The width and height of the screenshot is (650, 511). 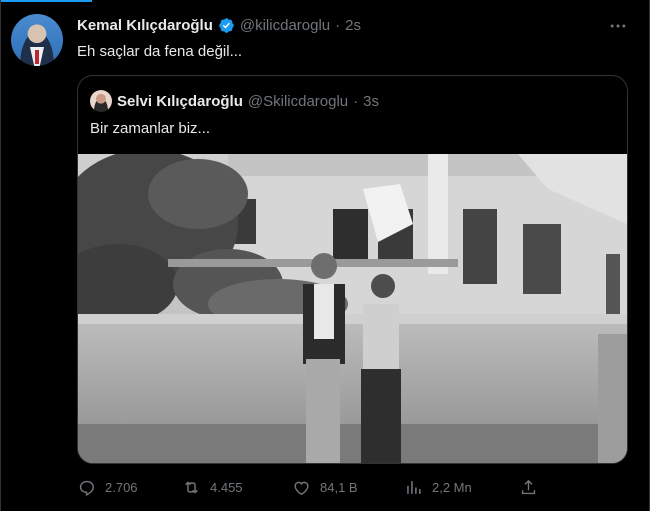 I want to click on reply-count: 2.706, so click(x=121, y=487).